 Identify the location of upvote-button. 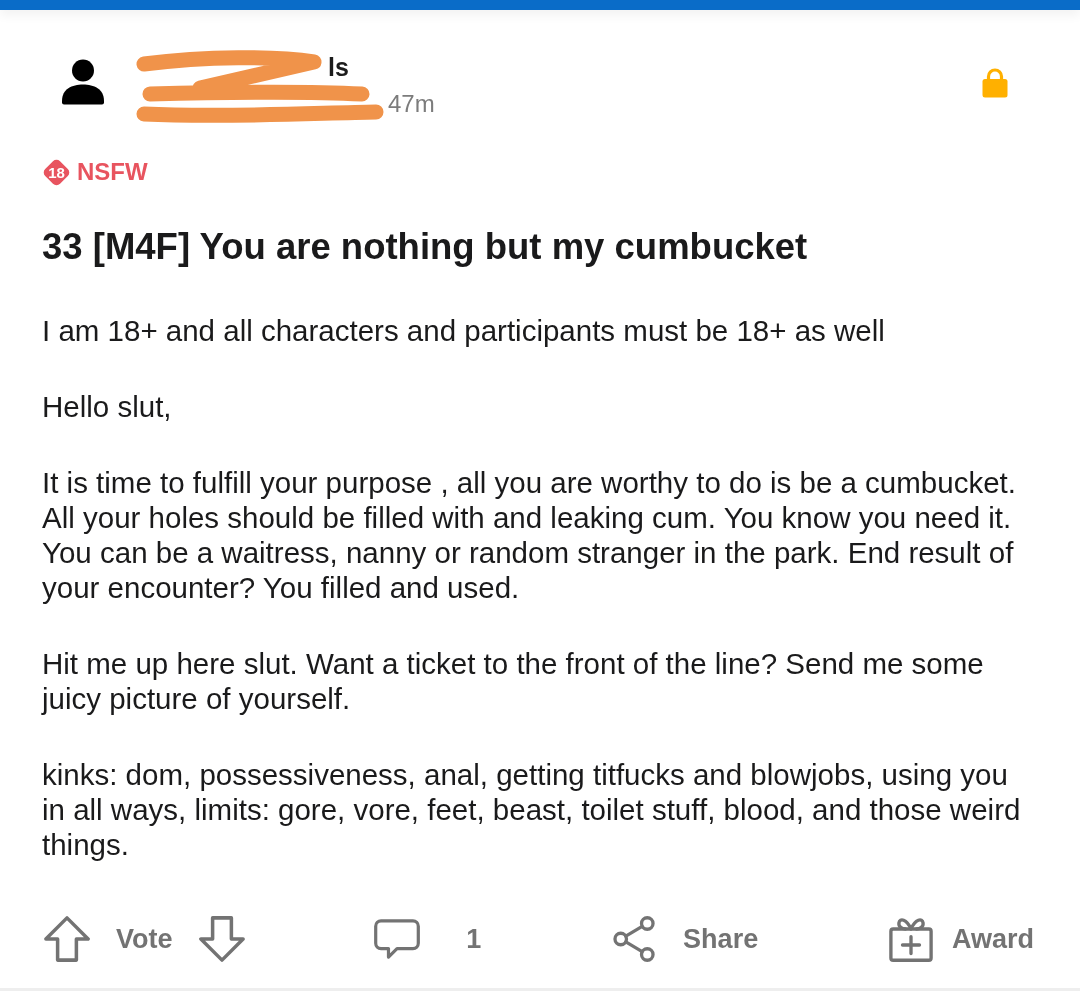
(67, 939).